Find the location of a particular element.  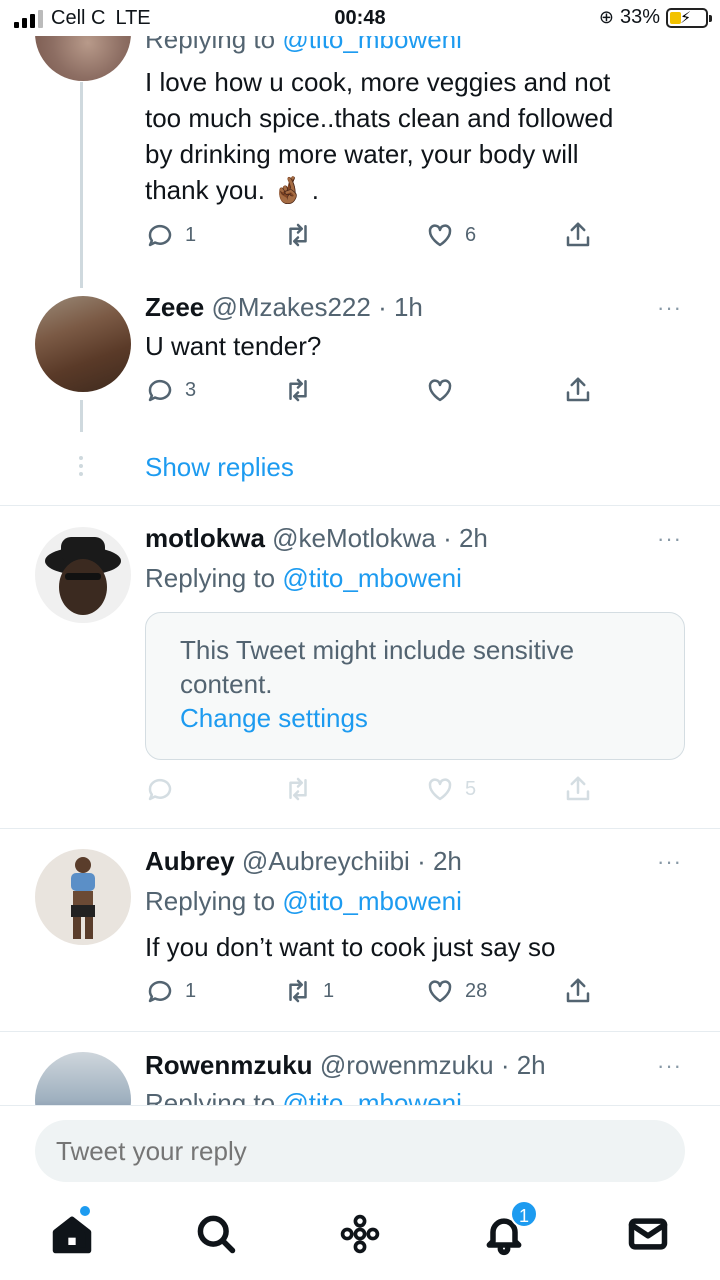

author-handle: @Aubreychiibi is located at coordinates (326, 861).